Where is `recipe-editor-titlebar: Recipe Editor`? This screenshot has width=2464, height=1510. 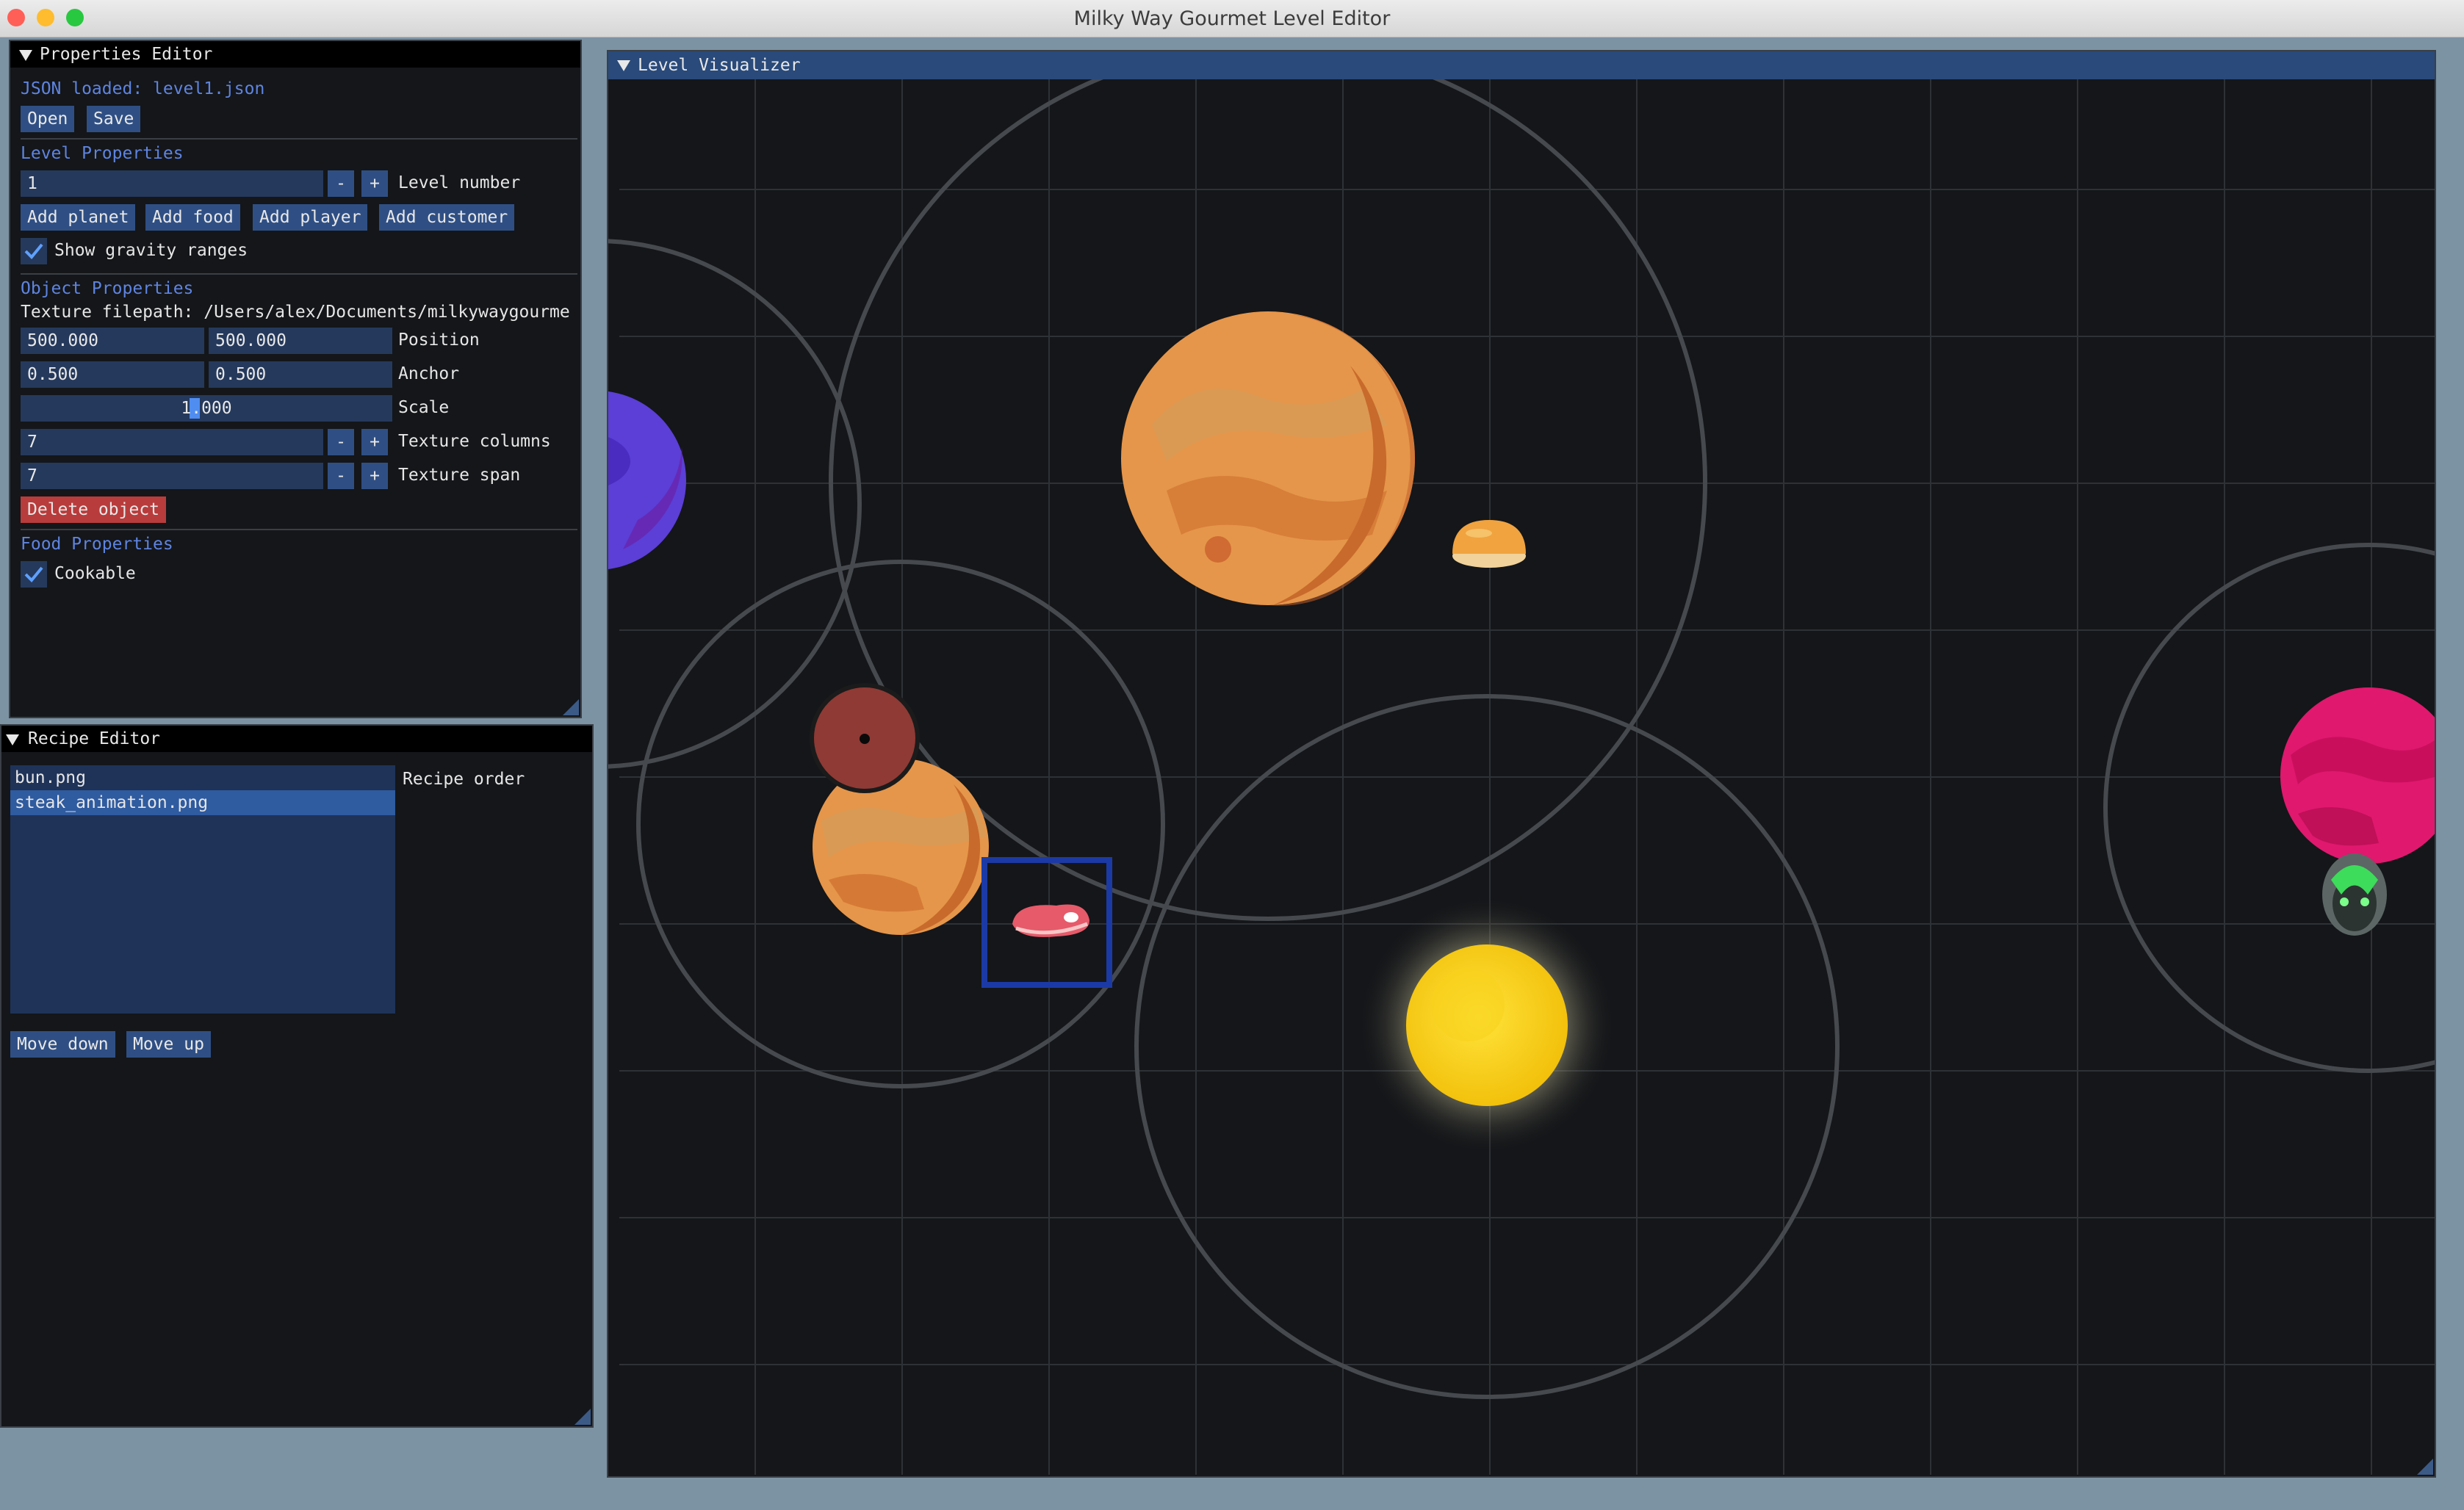 recipe-editor-titlebar: Recipe Editor is located at coordinates (296, 739).